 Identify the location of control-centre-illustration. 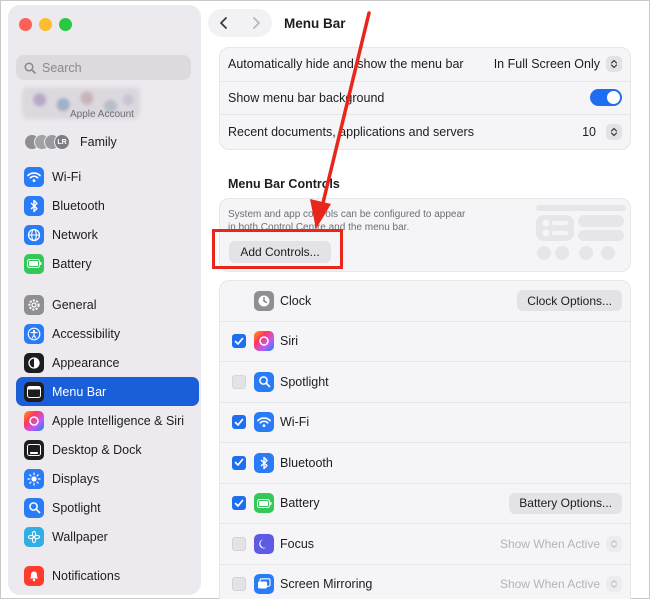
(581, 232).